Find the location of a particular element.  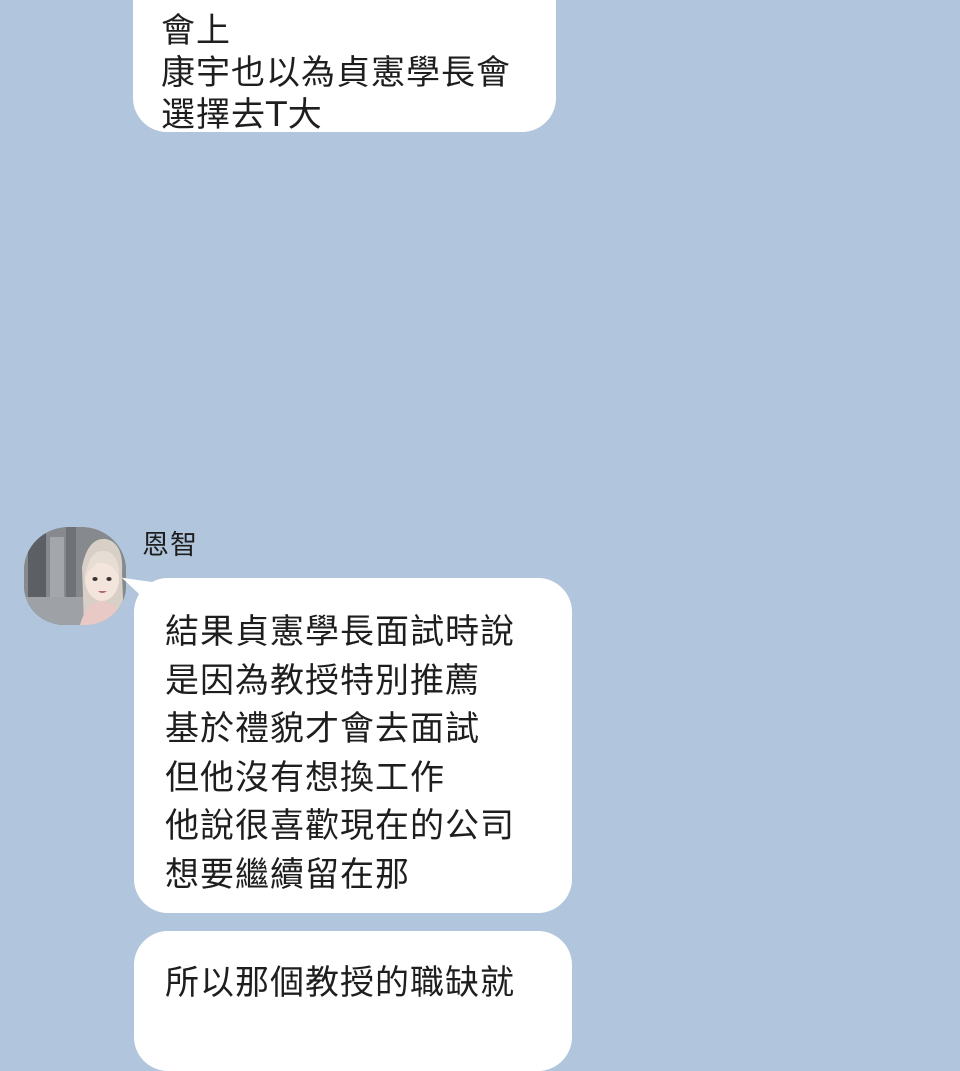

message-bubble: 會上 康宇也以為貞憲學長會 選擇去T大 is located at coordinates (344, 67).